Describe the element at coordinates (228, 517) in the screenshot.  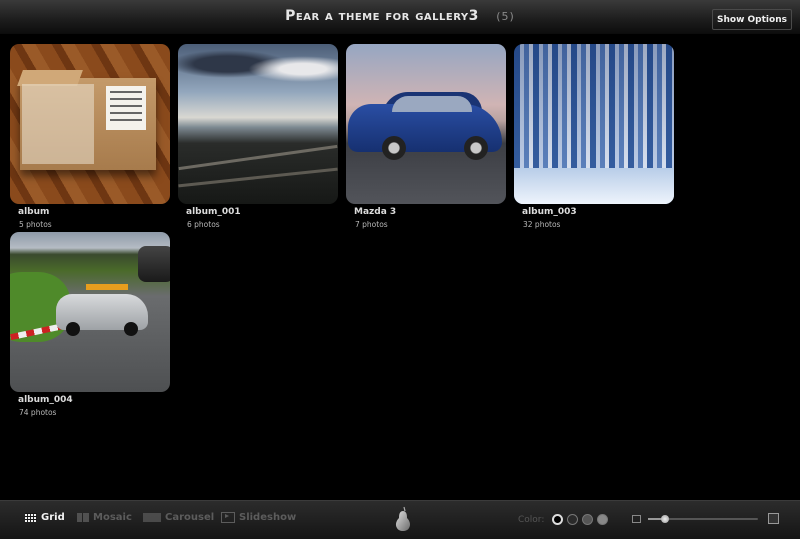
I see `slideshow-icon` at that location.